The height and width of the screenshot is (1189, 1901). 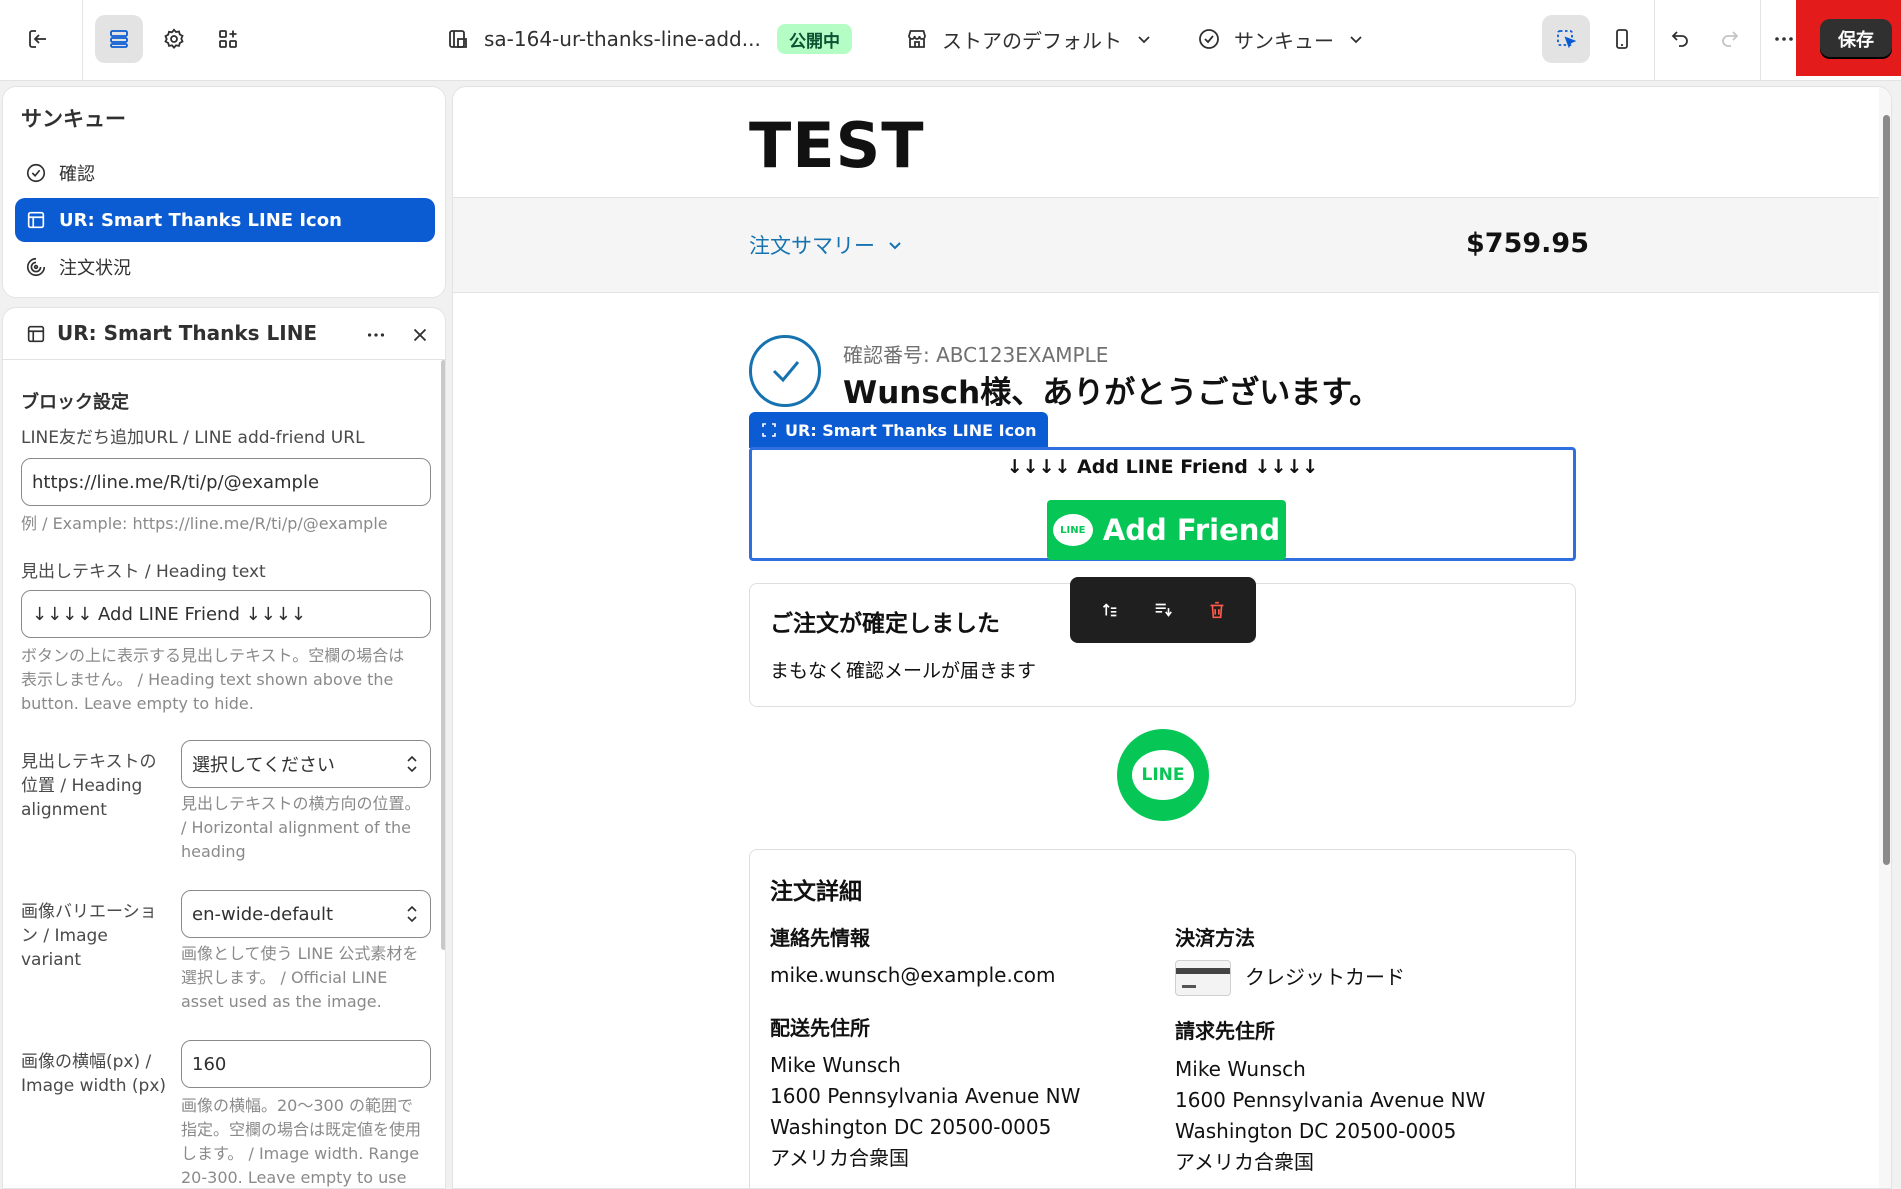 I want to click on select-value: en-wide-default, so click(x=263, y=914).